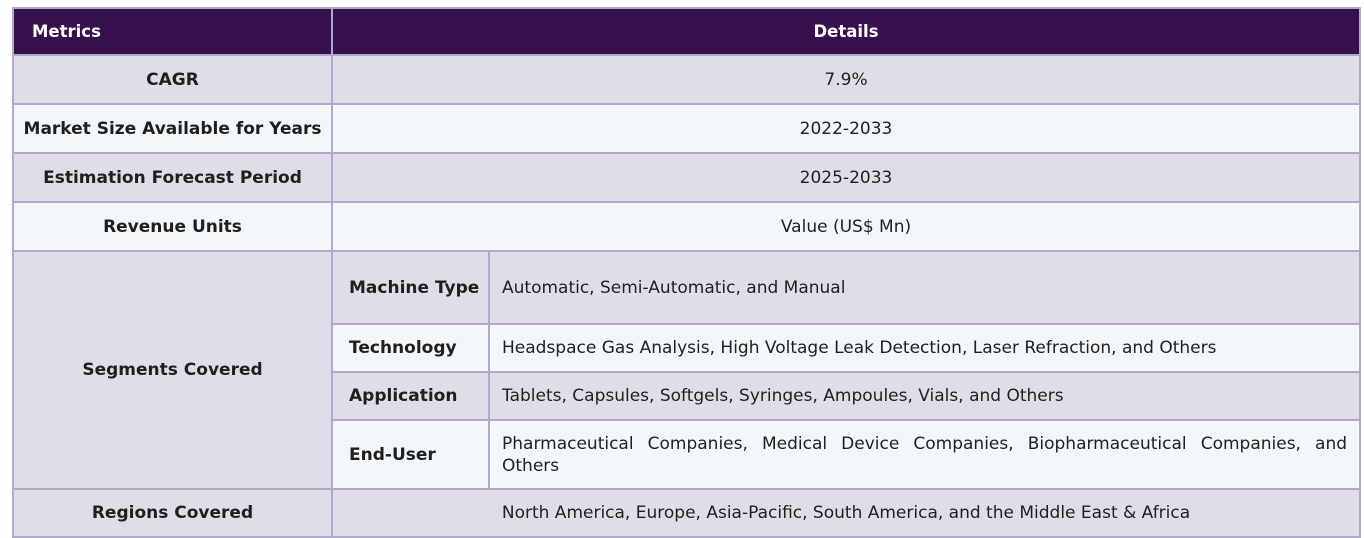 The width and height of the screenshot is (1364, 538). Describe the element at coordinates (846, 226) in the screenshot. I see `metric-value: Value (US$ Mn)` at that location.